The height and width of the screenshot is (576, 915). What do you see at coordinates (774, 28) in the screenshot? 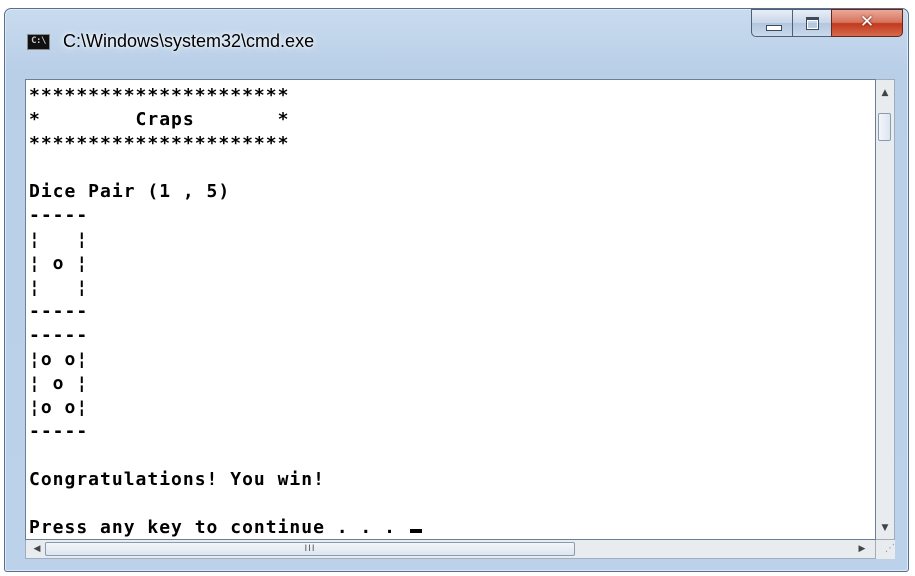
I see `minimize-icon` at bounding box center [774, 28].